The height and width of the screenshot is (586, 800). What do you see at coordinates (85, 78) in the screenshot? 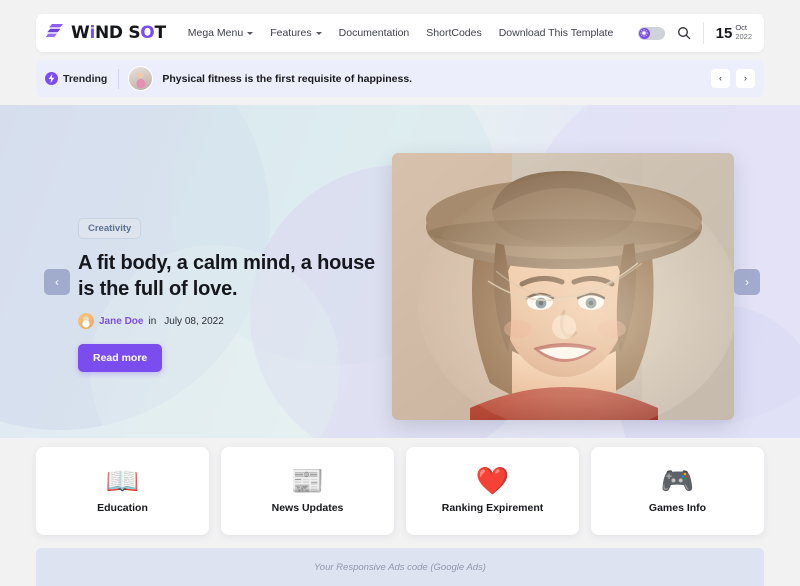
I see `trending-label: Trending` at bounding box center [85, 78].